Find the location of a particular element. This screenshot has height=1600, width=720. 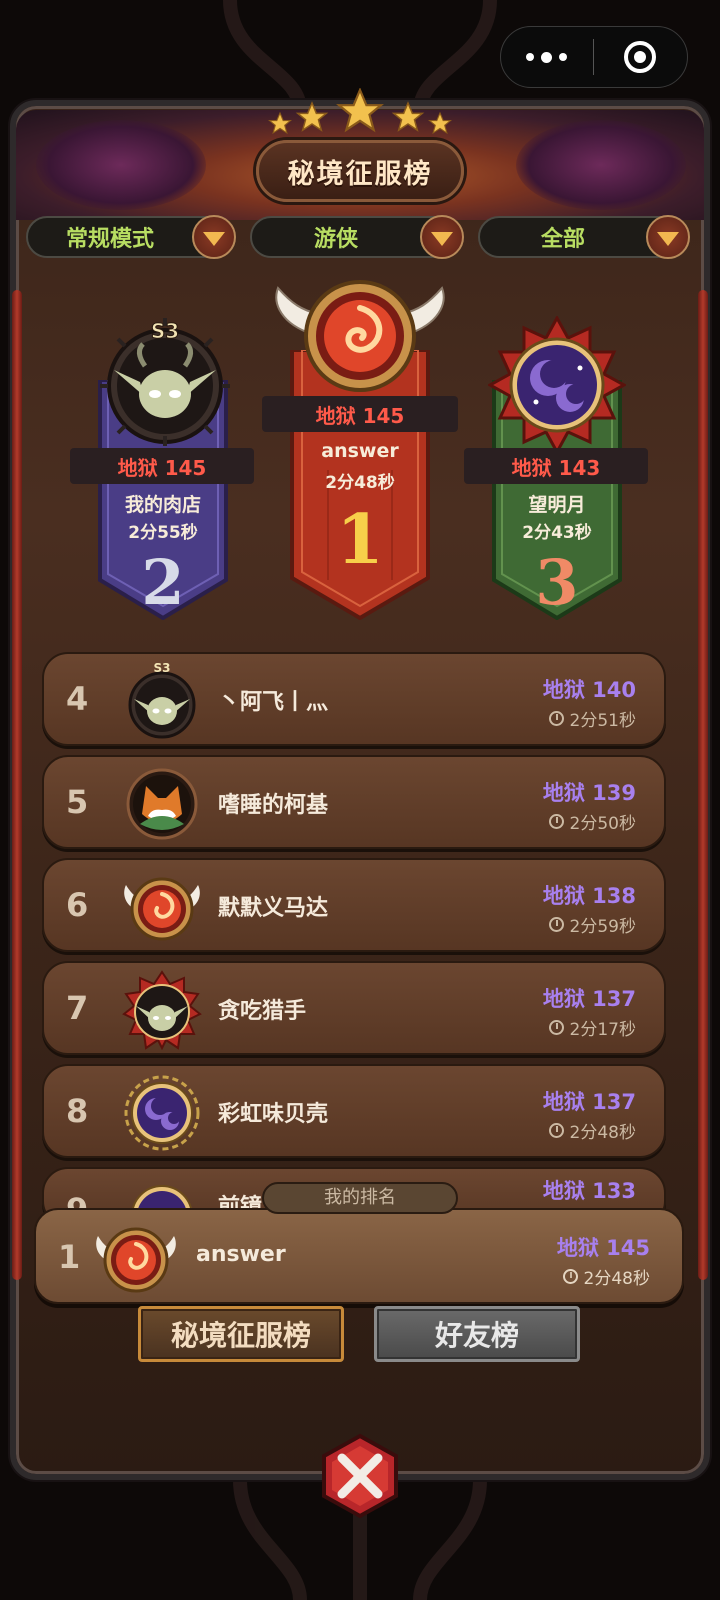

list-item-name: 默默义马达 is located at coordinates (273, 908).